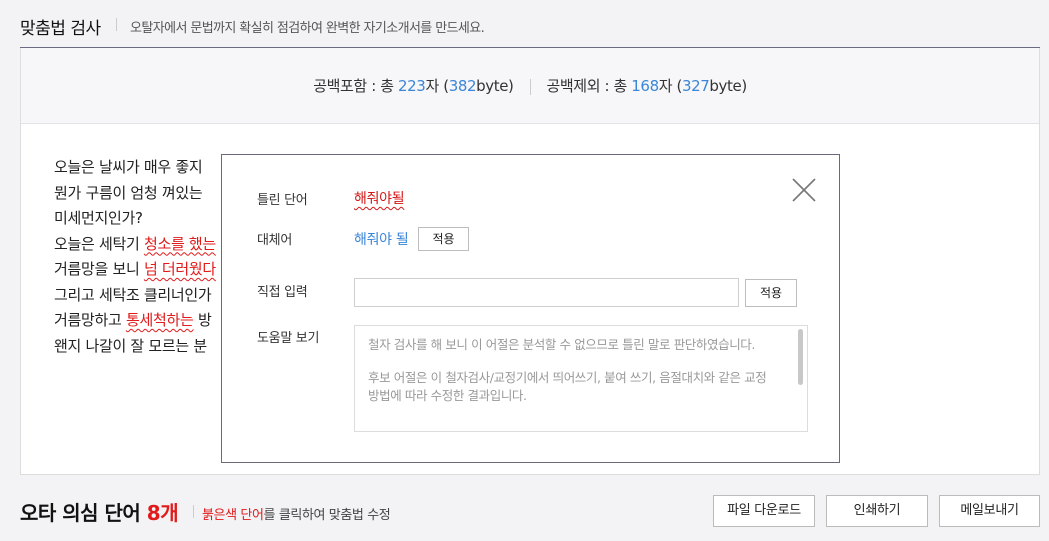 The image size is (1049, 541). Describe the element at coordinates (412, 86) in the screenshot. I see `with-space-char-count: 223` at that location.